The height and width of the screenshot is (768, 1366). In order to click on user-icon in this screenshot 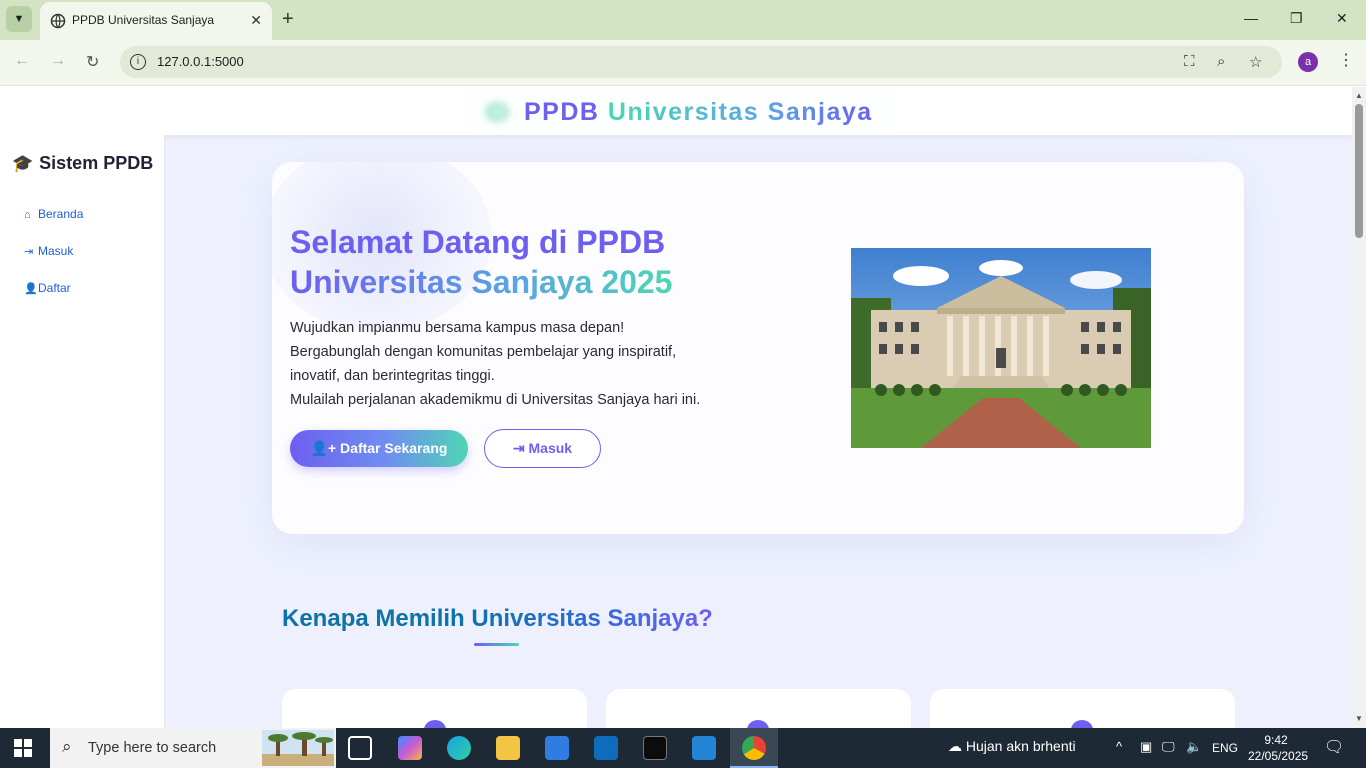, I will do `click(758, 724)`.